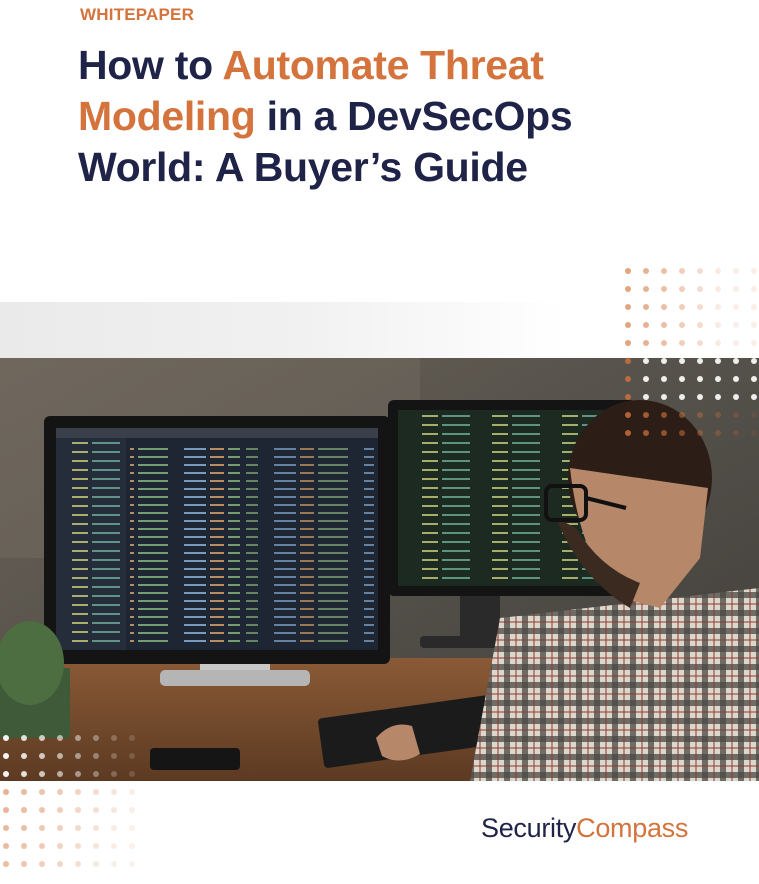 This screenshot has height=884, width=759. What do you see at coordinates (529, 828) in the screenshot?
I see `logo-part-1: Security` at bounding box center [529, 828].